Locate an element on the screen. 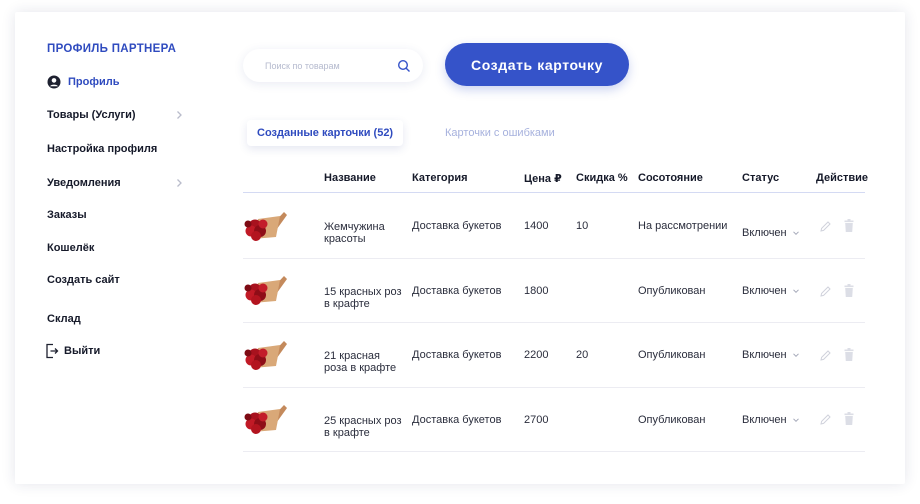  table-header-divider is located at coordinates (554, 192).